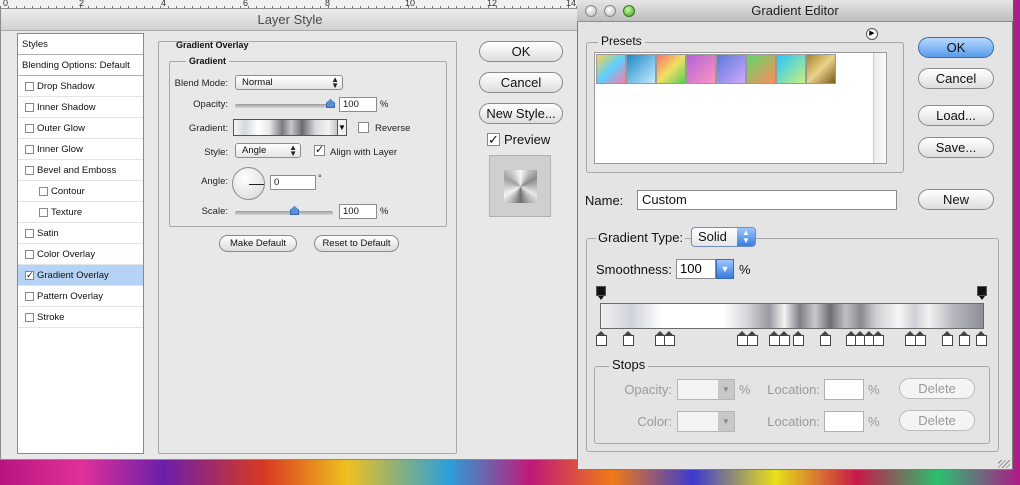 The image size is (1020, 485). What do you see at coordinates (80, 86) in the screenshot?
I see `style-item-drop-shadow: Drop Shadow` at bounding box center [80, 86].